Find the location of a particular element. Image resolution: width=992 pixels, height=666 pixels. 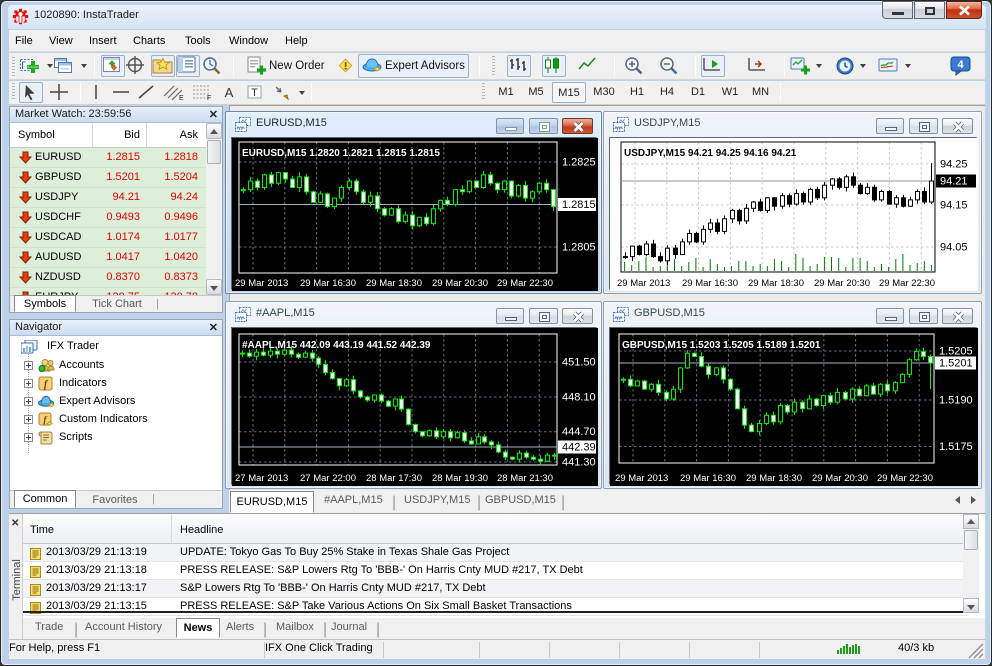

svg-text: 444.70 is located at coordinates (579, 432).